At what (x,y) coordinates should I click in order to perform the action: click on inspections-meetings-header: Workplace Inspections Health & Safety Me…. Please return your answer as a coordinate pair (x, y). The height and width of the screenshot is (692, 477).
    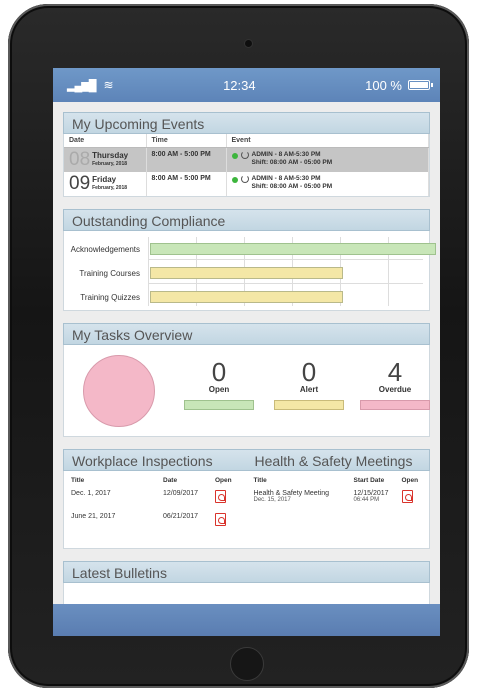
    Looking at the image, I should click on (246, 460).